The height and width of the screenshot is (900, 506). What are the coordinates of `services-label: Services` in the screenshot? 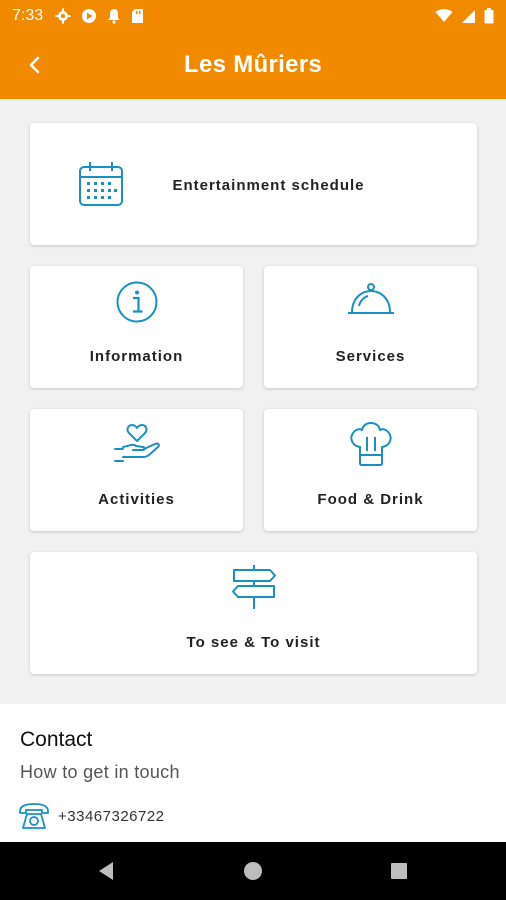 It's located at (370, 356).